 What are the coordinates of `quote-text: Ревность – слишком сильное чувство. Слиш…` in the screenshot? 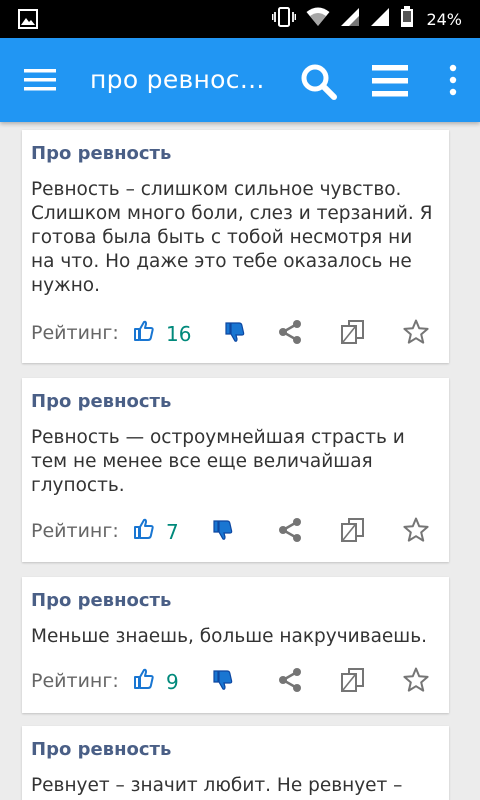 It's located at (232, 237).